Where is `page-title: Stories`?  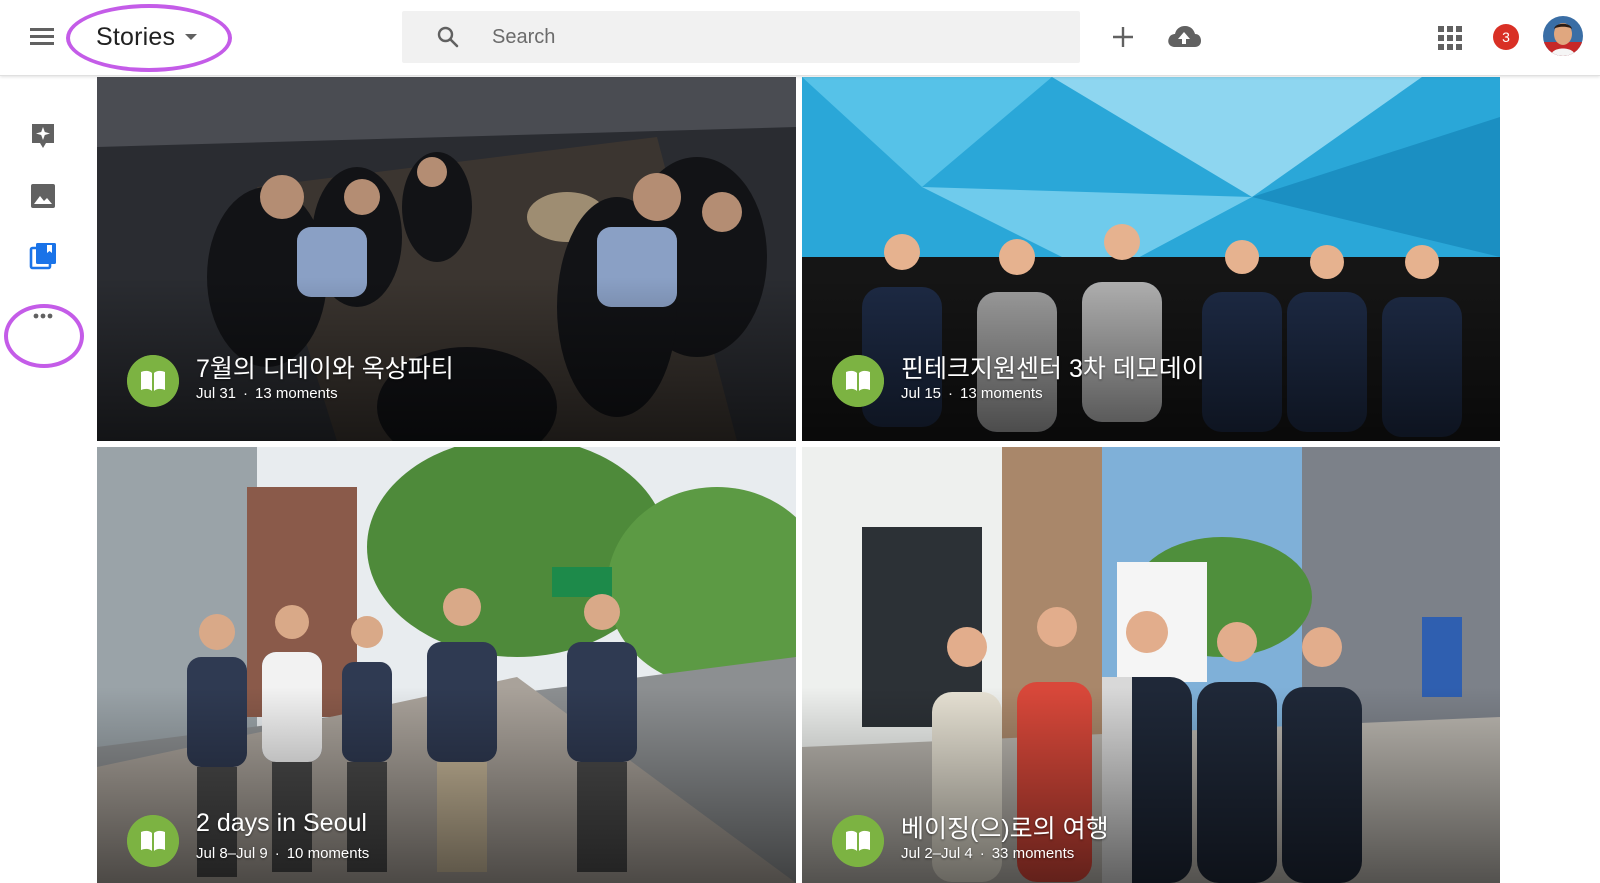 page-title: Stories is located at coordinates (136, 36).